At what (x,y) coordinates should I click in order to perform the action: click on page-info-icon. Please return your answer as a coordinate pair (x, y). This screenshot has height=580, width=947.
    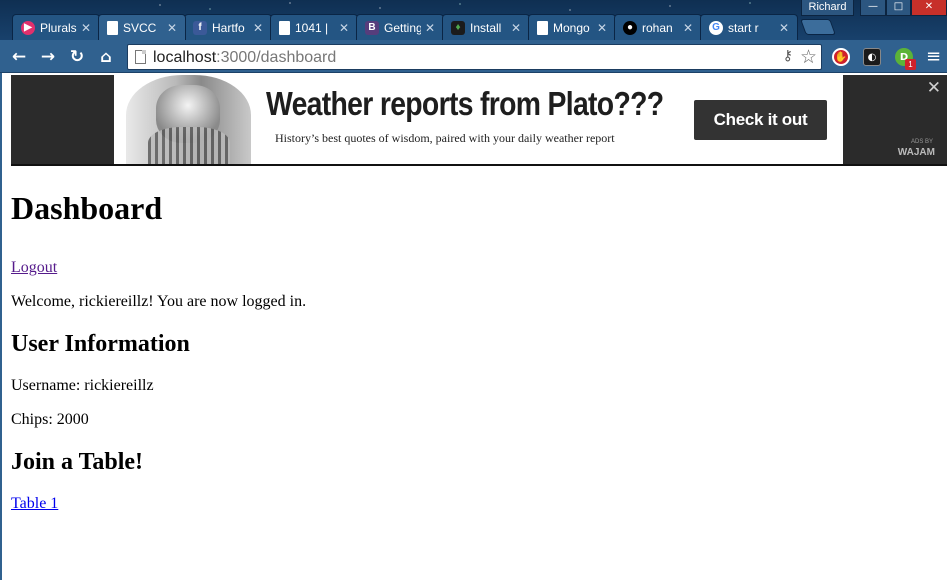
    Looking at the image, I should click on (140, 57).